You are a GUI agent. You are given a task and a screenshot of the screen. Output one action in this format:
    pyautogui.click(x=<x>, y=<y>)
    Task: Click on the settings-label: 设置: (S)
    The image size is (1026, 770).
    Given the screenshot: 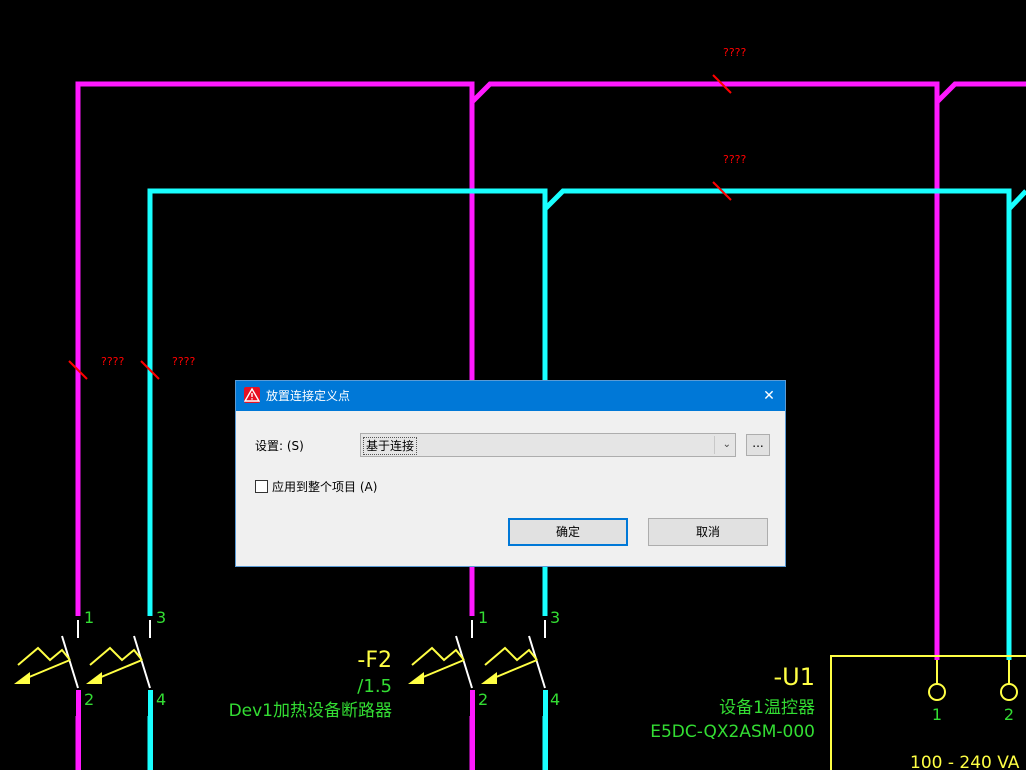 What is the action you would take?
    pyautogui.click(x=279, y=446)
    